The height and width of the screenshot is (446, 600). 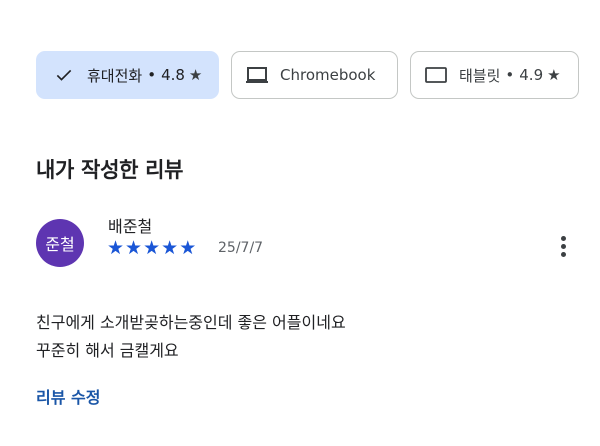 I want to click on chip-tablet-label: 태블릿, so click(x=480, y=75).